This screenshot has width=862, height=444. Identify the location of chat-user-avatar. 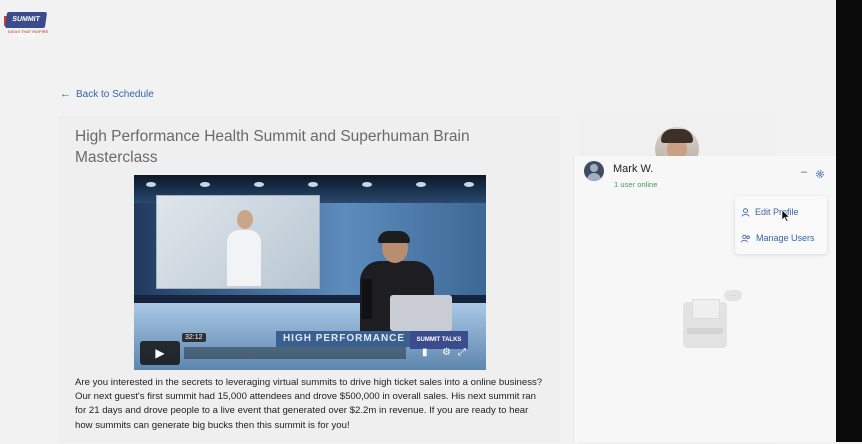
(594, 171).